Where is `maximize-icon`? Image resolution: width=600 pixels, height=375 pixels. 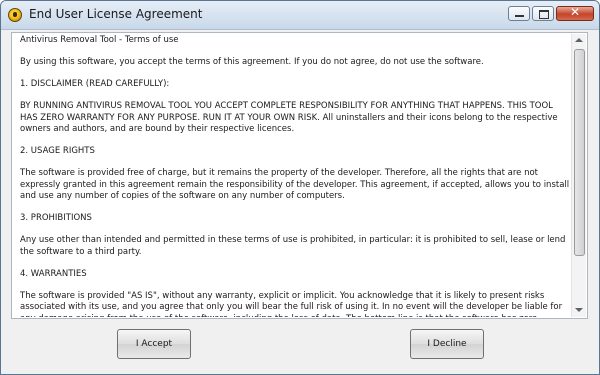 maximize-icon is located at coordinates (544, 14).